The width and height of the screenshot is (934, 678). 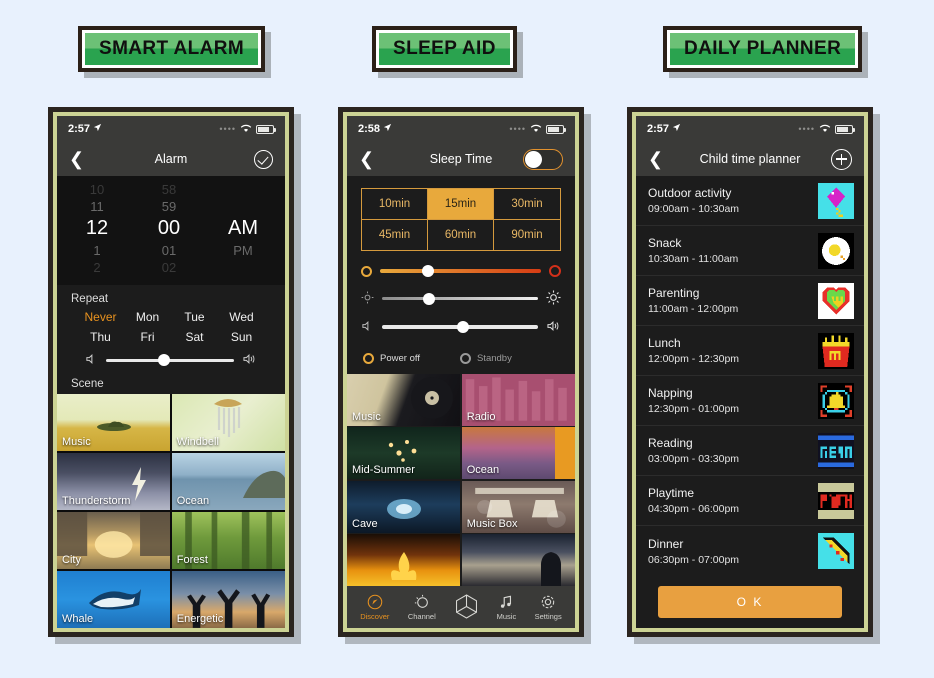 What do you see at coordinates (97, 250) in the screenshot?
I see `picker-item: 1` at bounding box center [97, 250].